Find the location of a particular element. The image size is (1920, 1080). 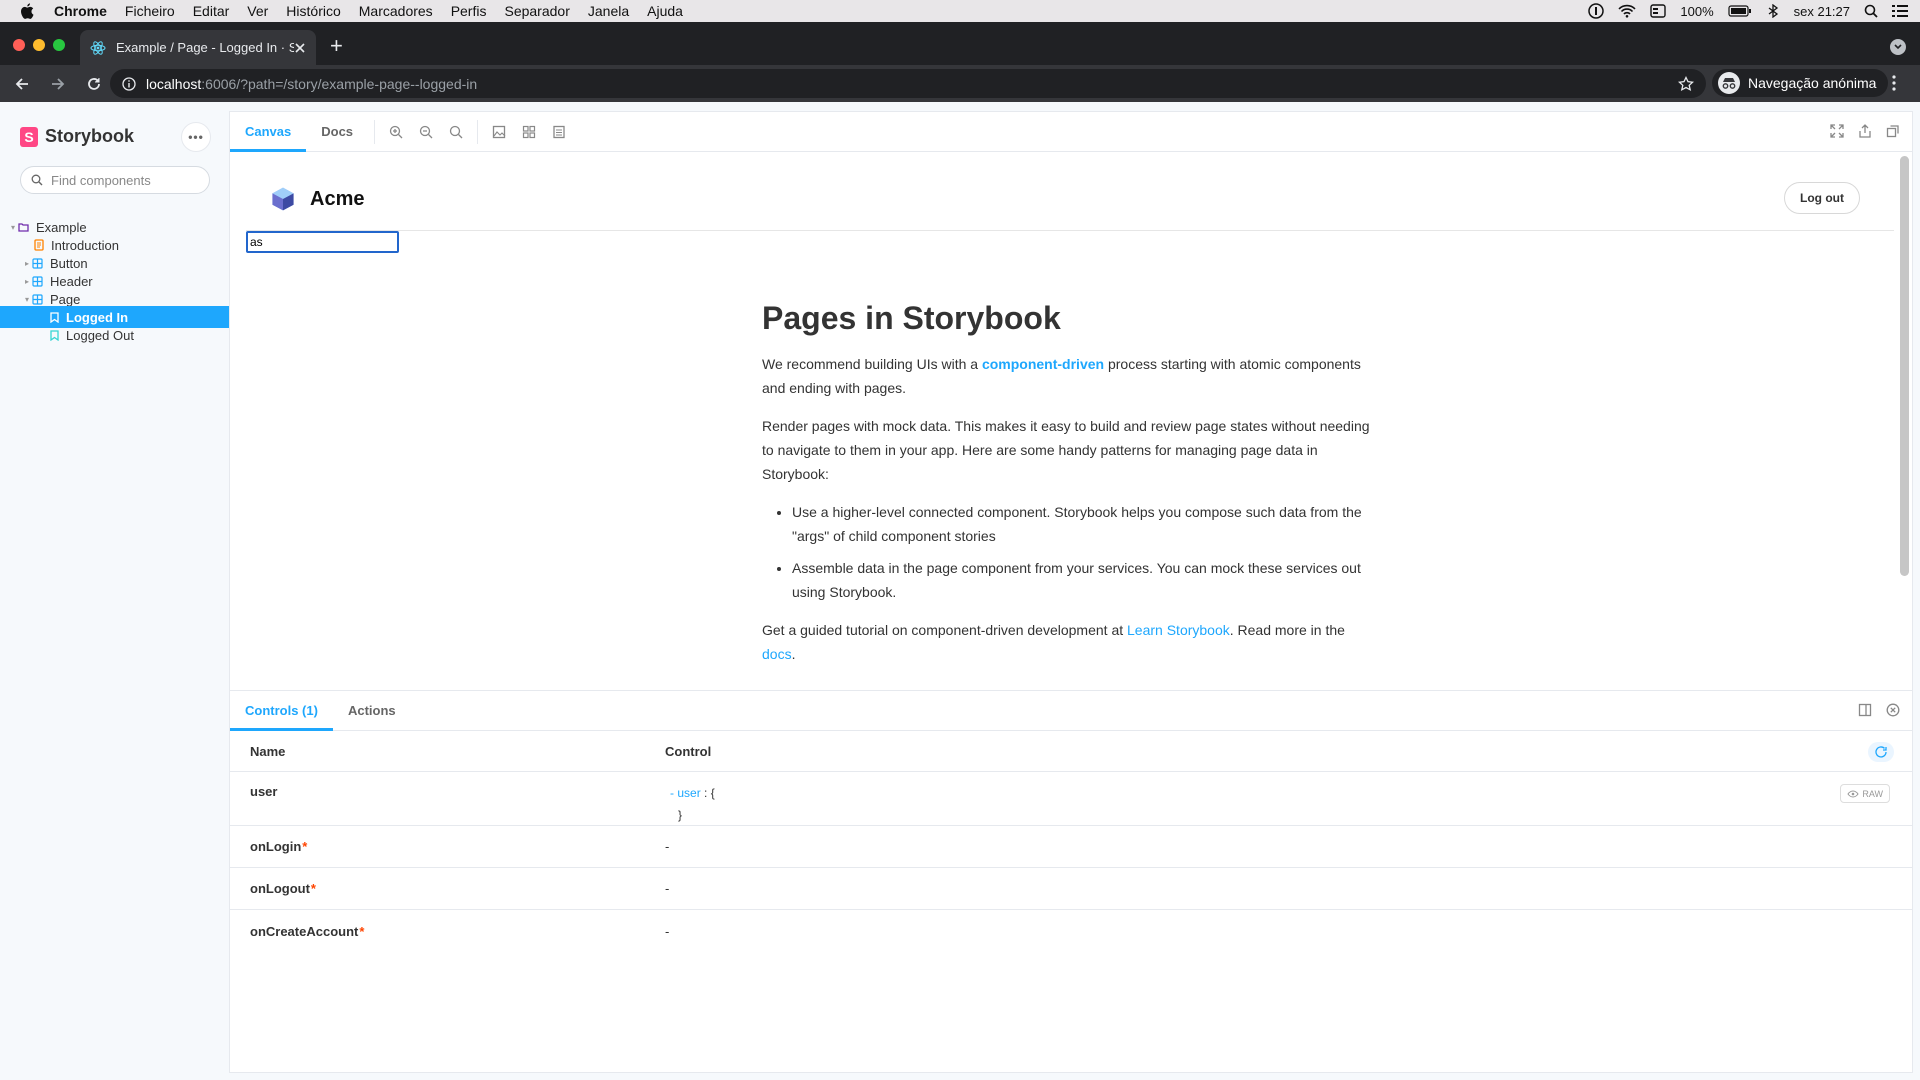

wifi-icon is located at coordinates (1627, 11).